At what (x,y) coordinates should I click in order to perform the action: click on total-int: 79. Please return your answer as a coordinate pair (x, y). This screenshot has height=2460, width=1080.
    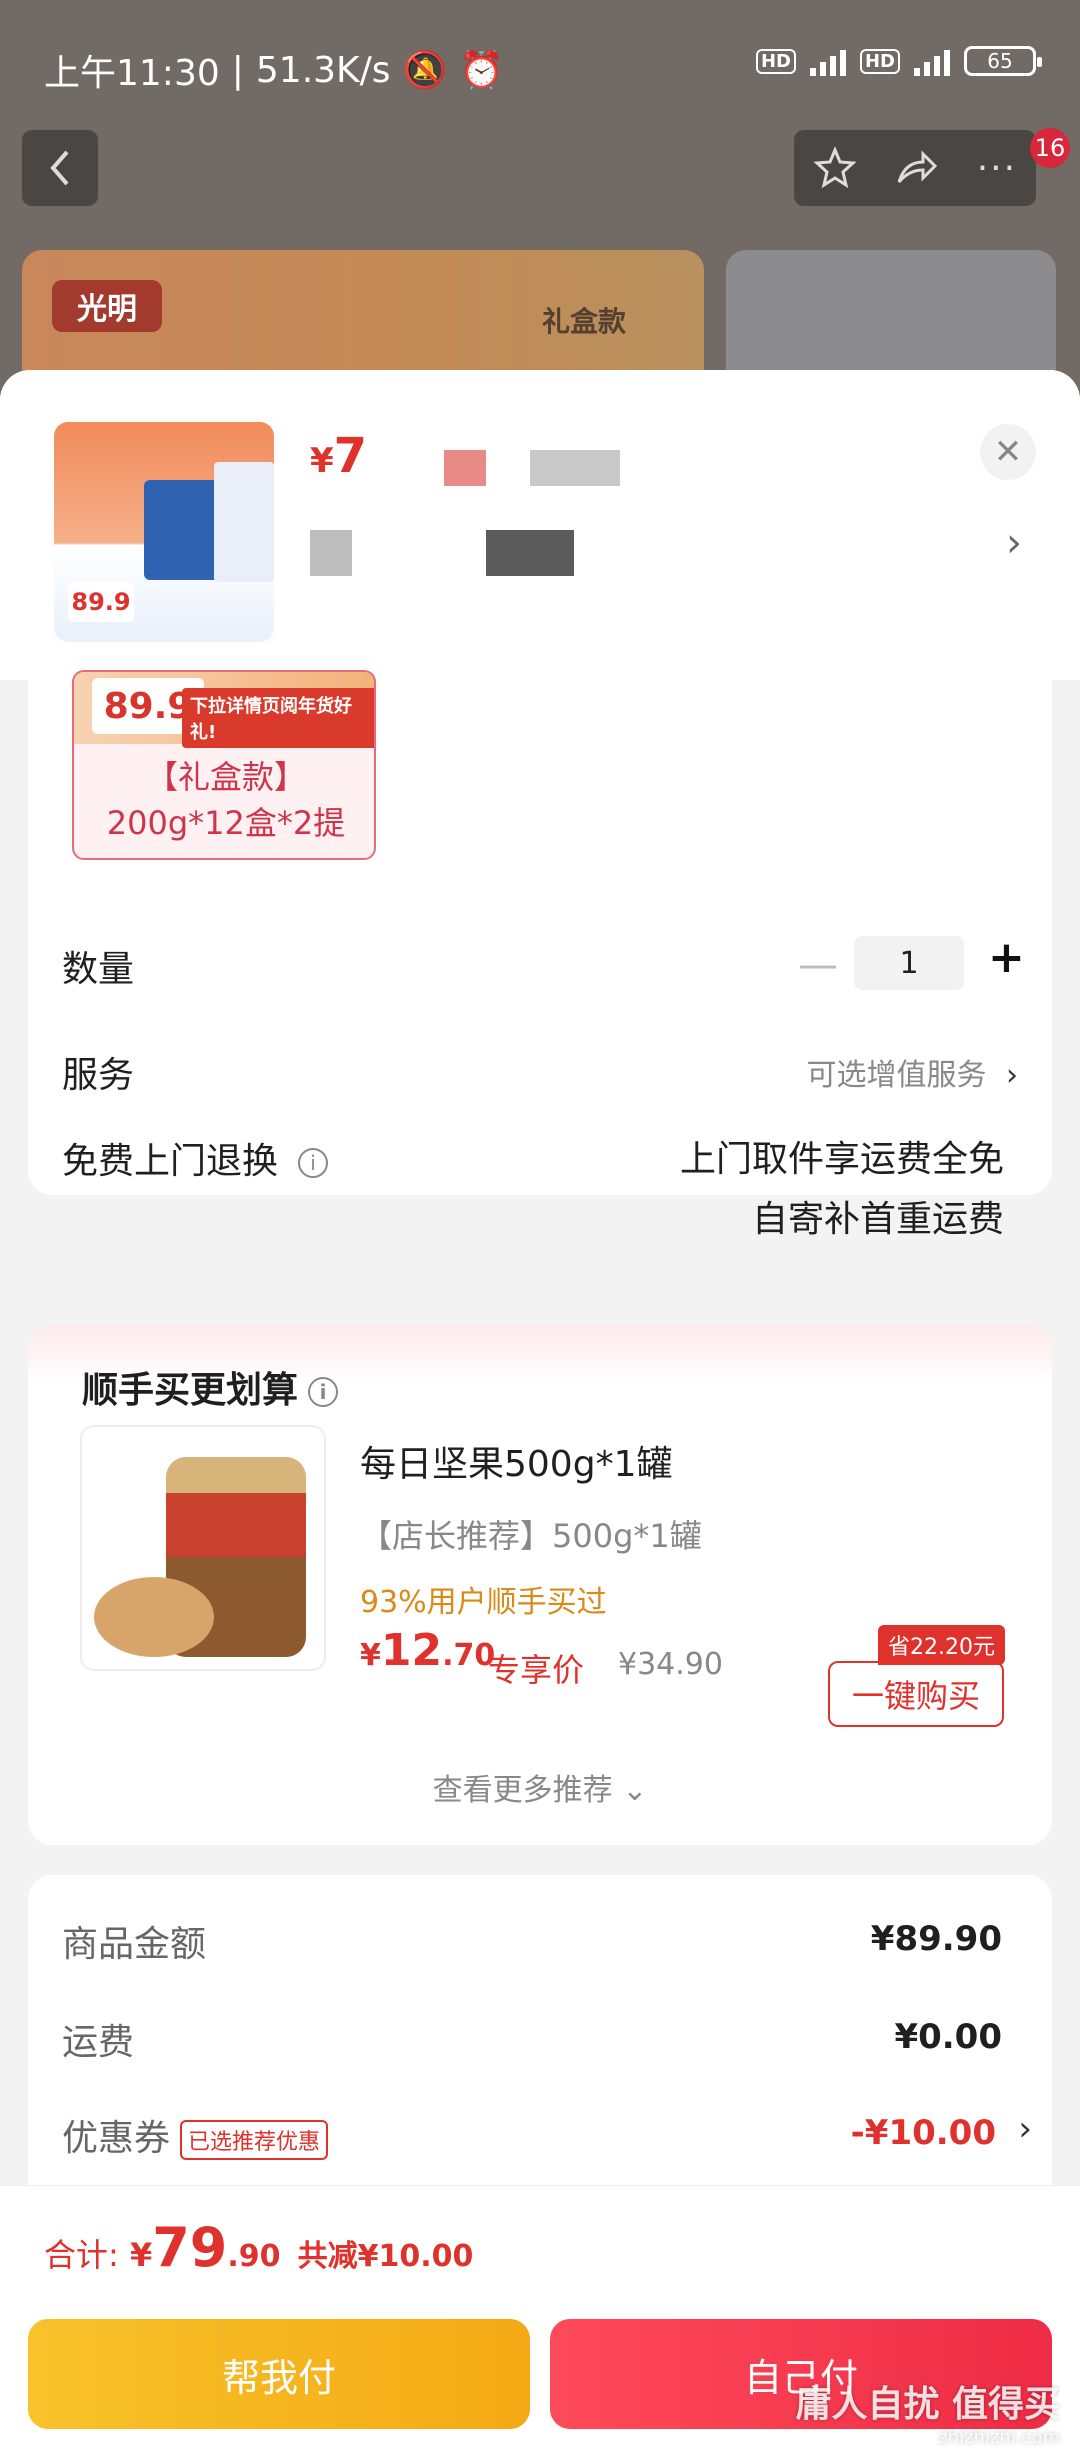
    Looking at the image, I should click on (190, 2247).